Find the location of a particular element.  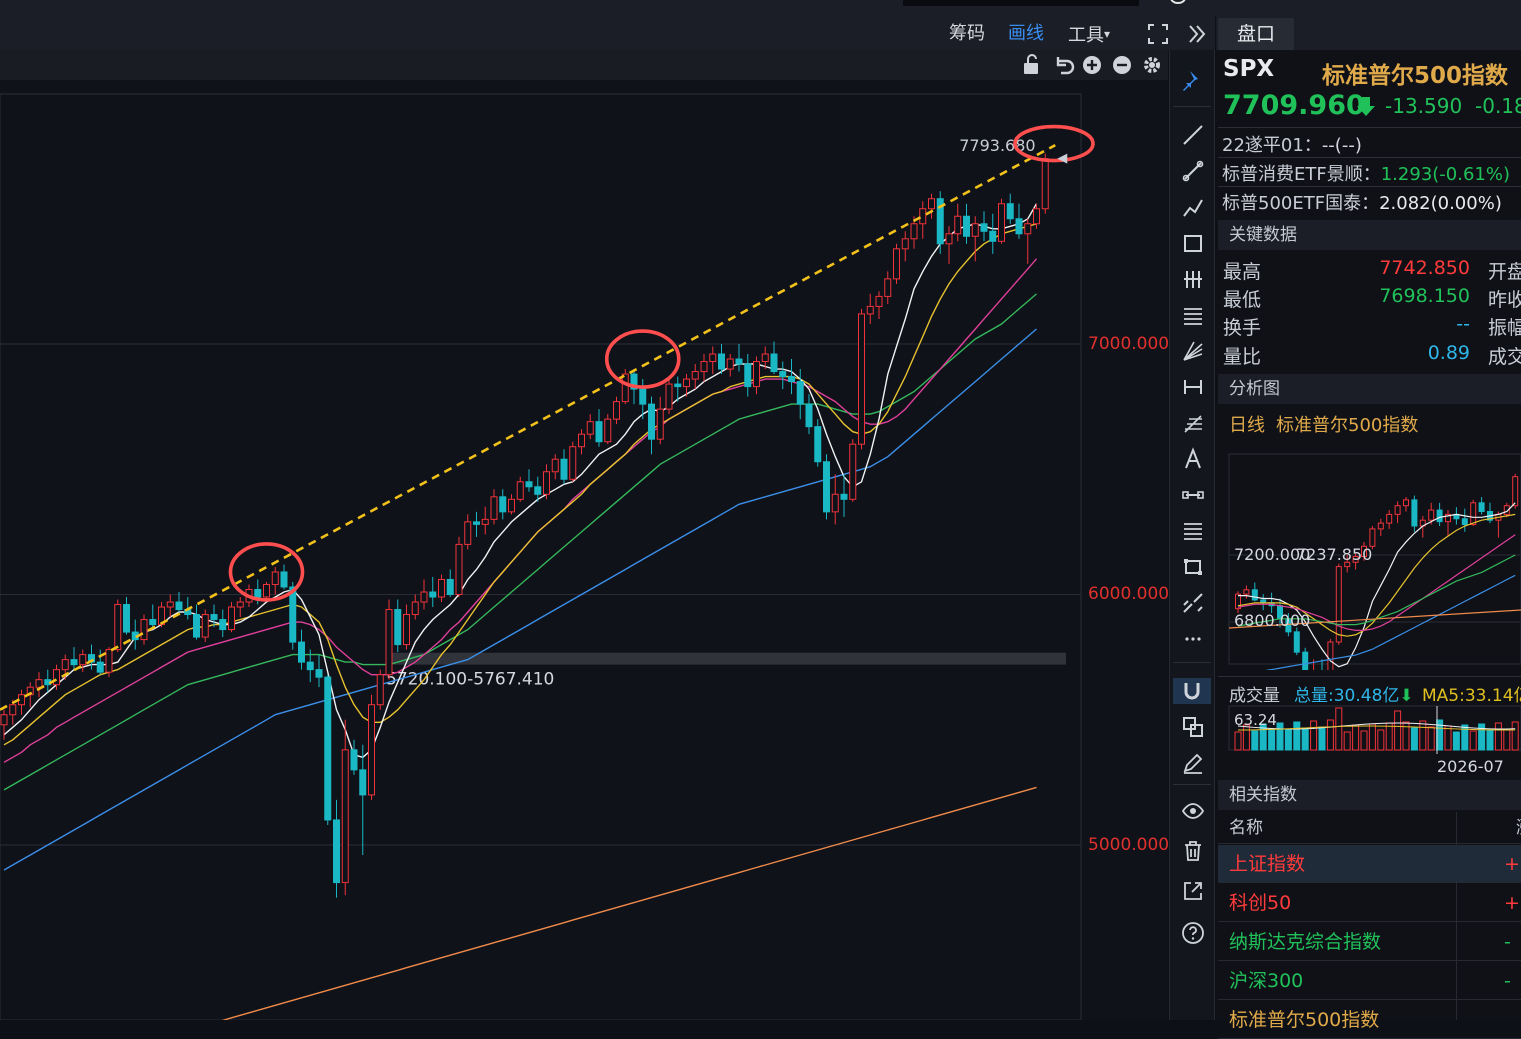

linked-row: 标普消费ETF景顺：1.293(-0.61%) is located at coordinates (1366, 173).